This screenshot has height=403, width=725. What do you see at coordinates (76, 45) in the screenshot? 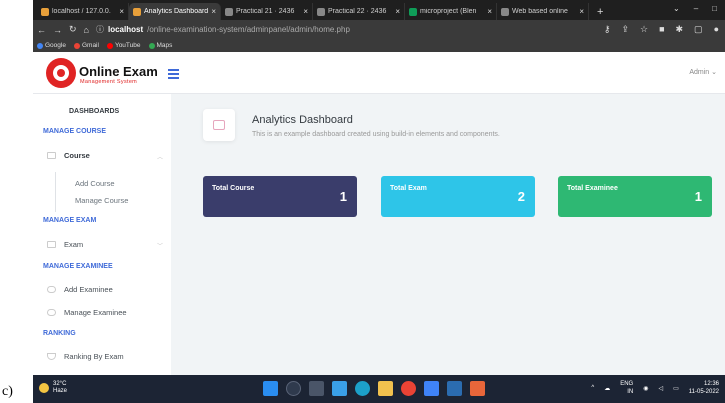
I see `gmail-icon` at bounding box center [76, 45].